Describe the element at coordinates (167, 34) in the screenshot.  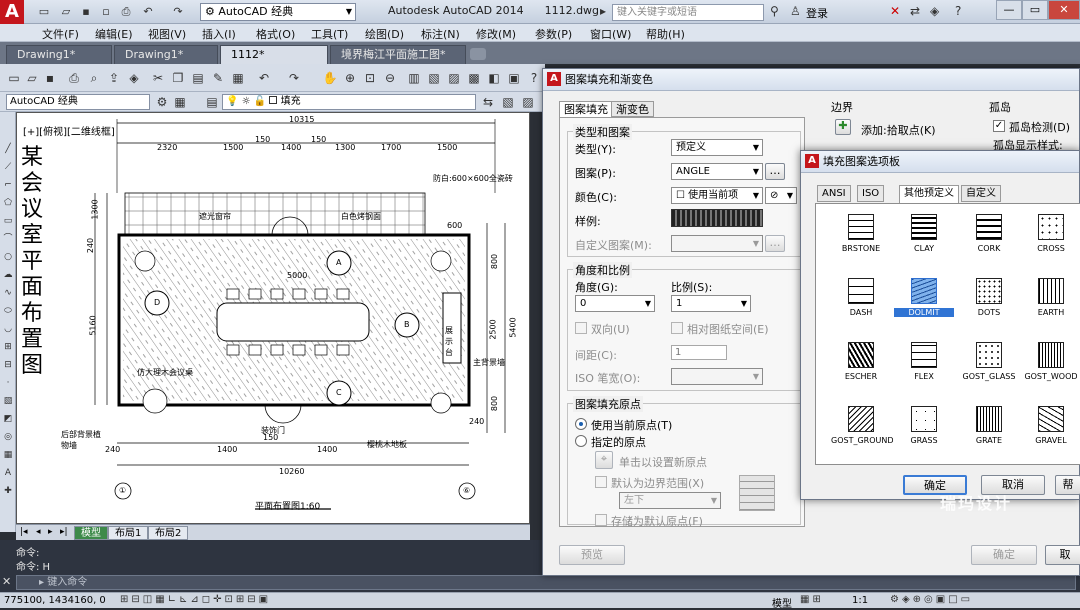
I see `menu-view: 视图(V)` at that location.